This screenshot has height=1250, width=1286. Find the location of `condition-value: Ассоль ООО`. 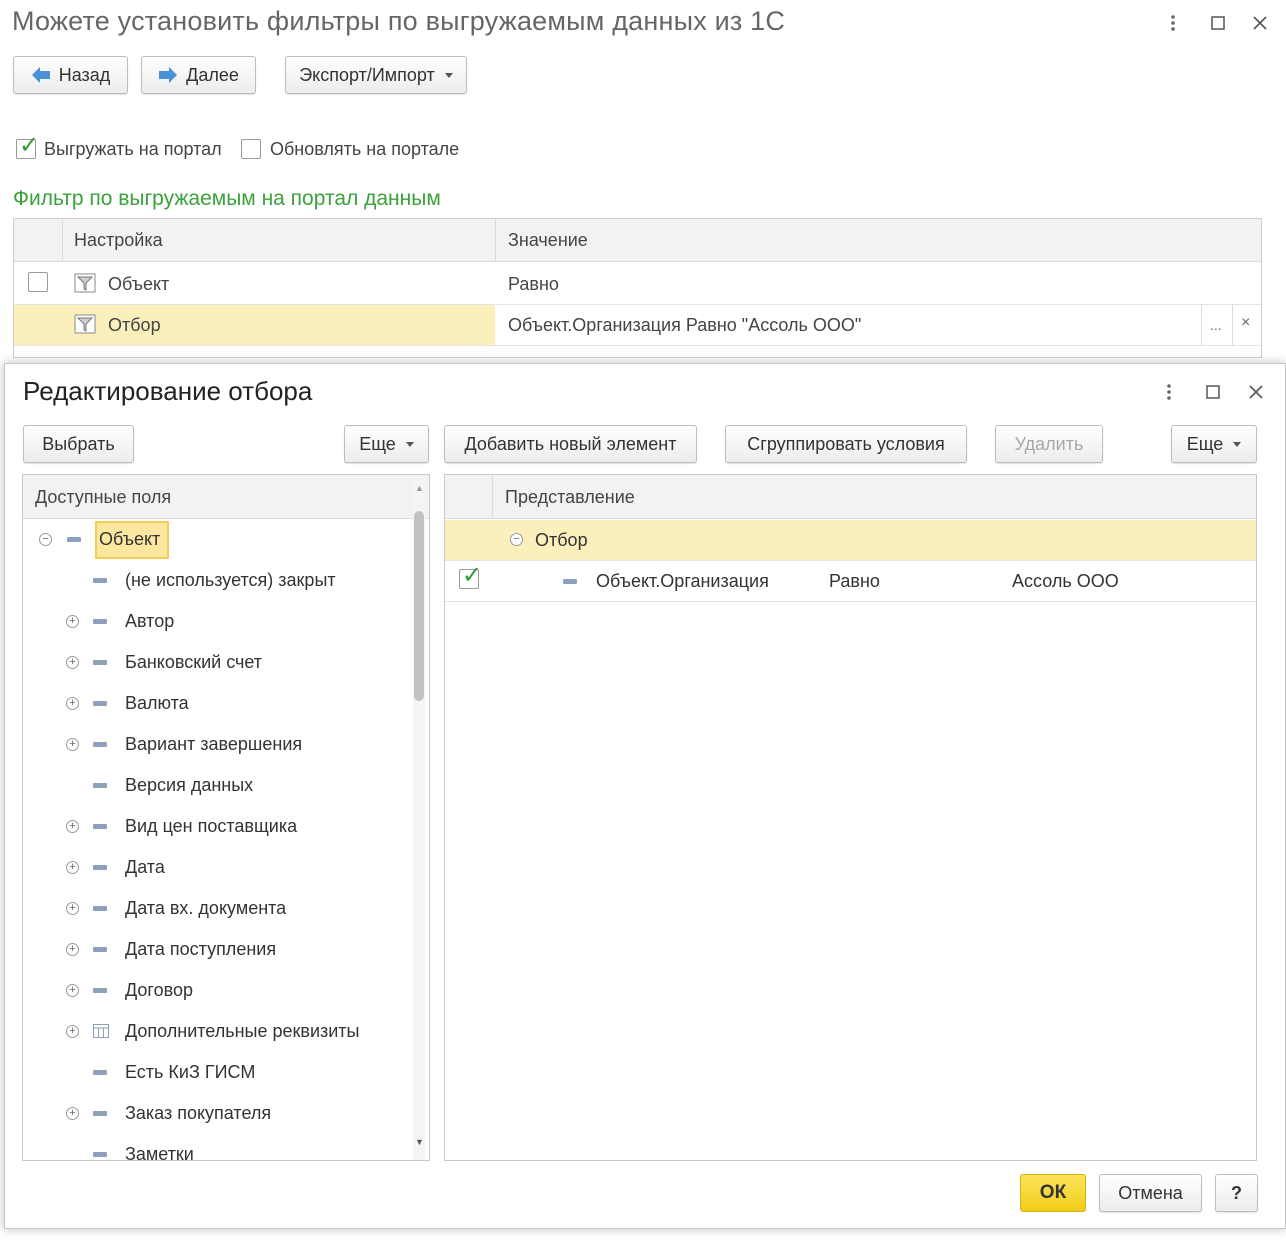

condition-value: Ассоль ООО is located at coordinates (1065, 581).